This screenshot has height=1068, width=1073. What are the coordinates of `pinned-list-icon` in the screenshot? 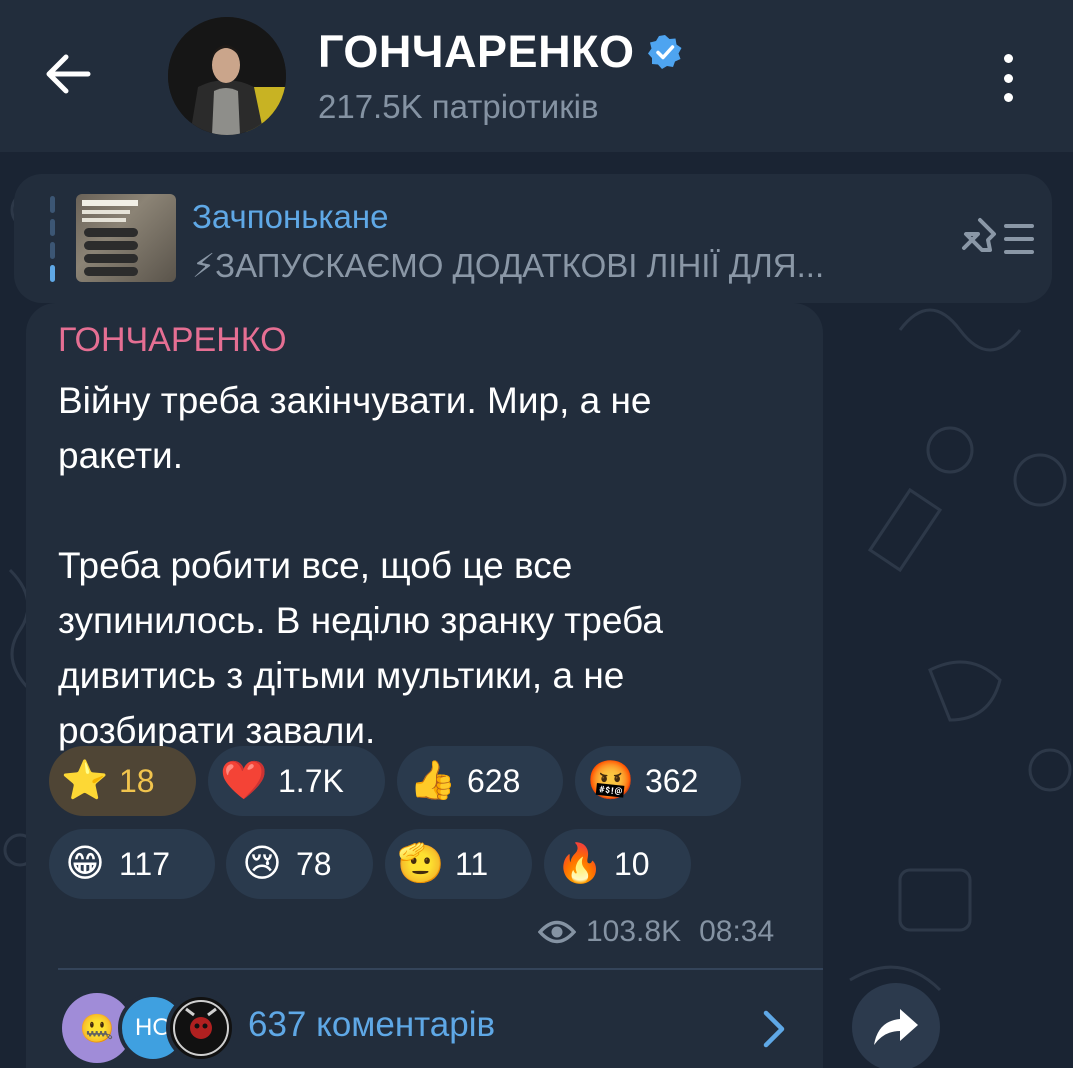 It's located at (998, 239).